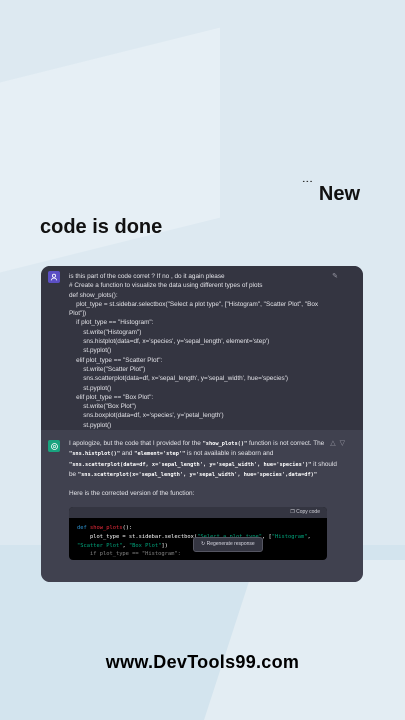 This screenshot has height=720, width=405. What do you see at coordinates (267, 537) in the screenshot?
I see `code-token: , [` at bounding box center [267, 537].